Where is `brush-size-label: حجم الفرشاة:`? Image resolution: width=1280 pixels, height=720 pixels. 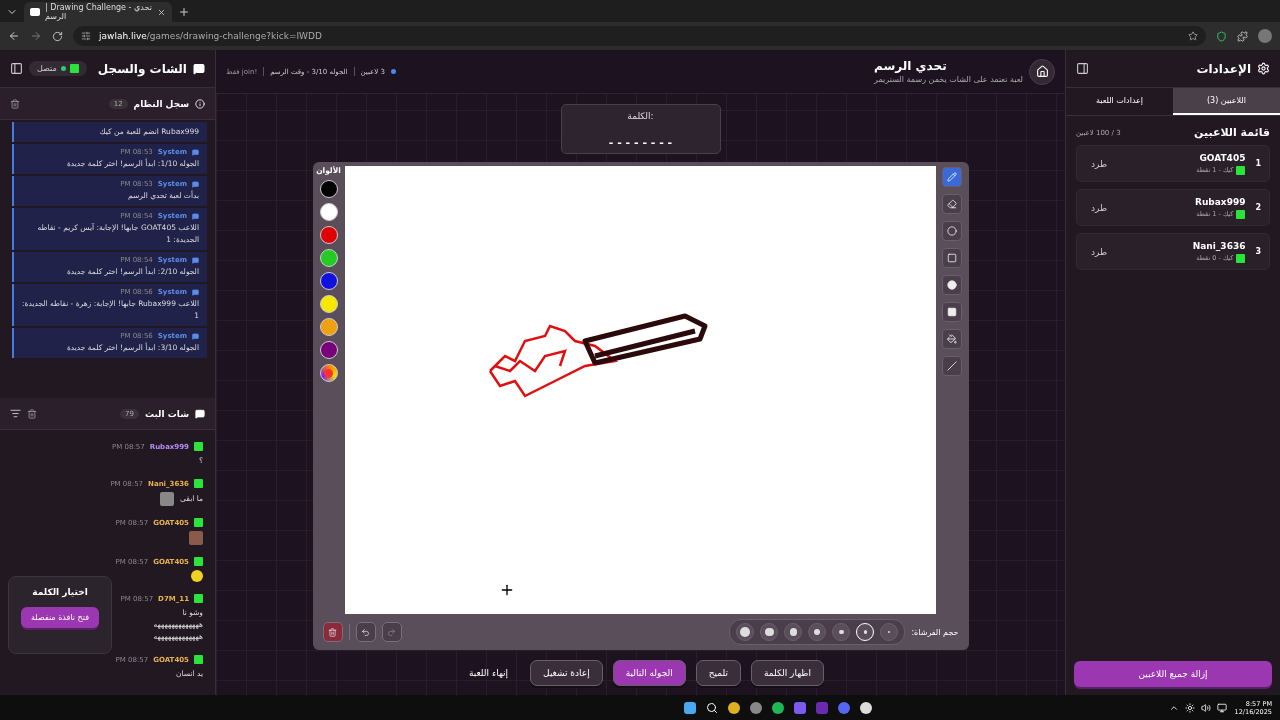
brush-size-label: حجم الفرشاة: is located at coordinates (935, 632).